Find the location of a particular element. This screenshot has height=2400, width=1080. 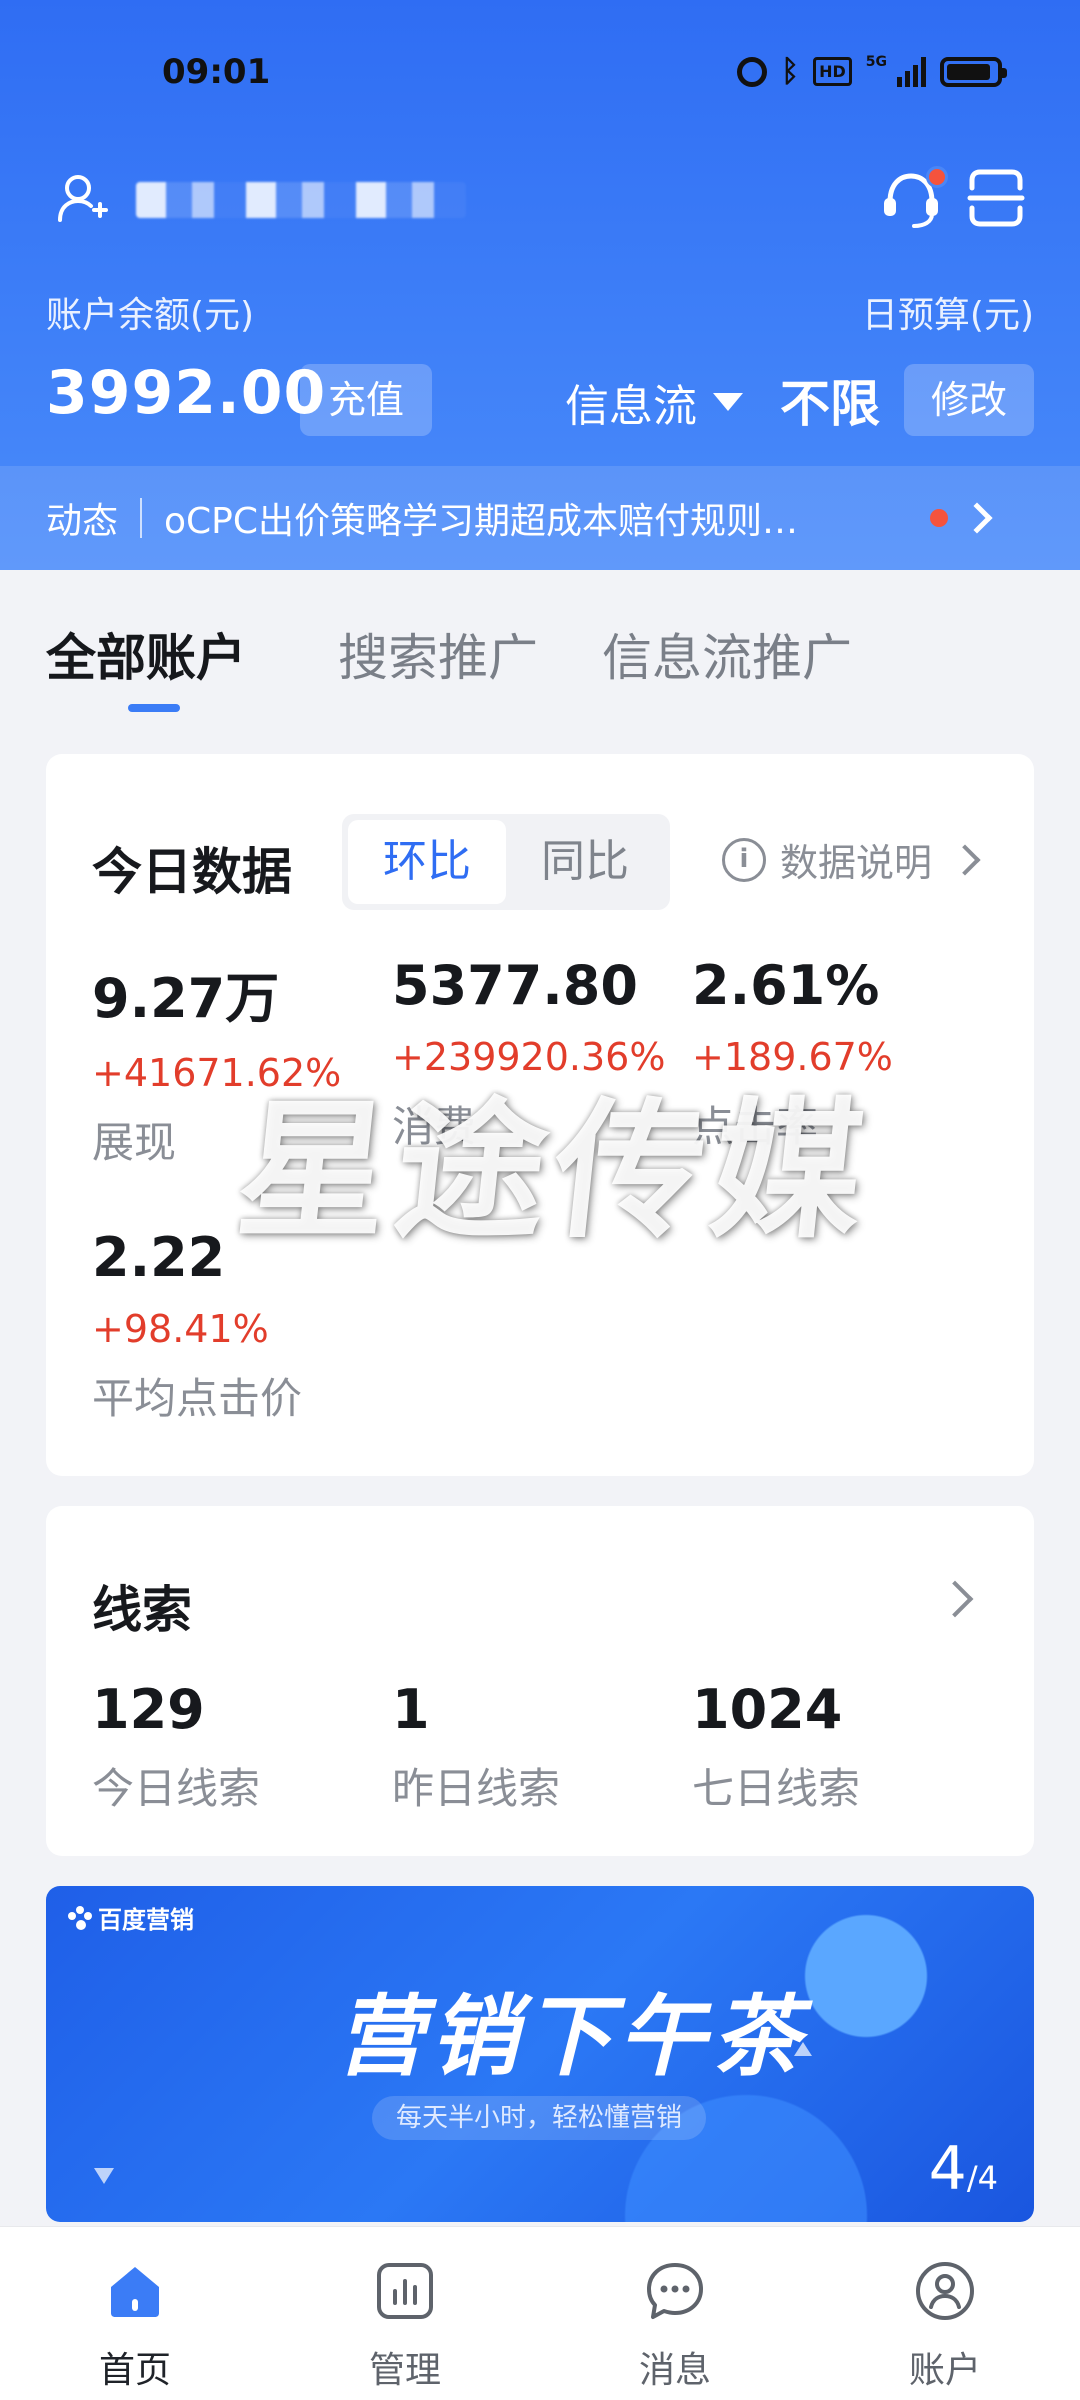

news-unread-dot is located at coordinates (939, 518).